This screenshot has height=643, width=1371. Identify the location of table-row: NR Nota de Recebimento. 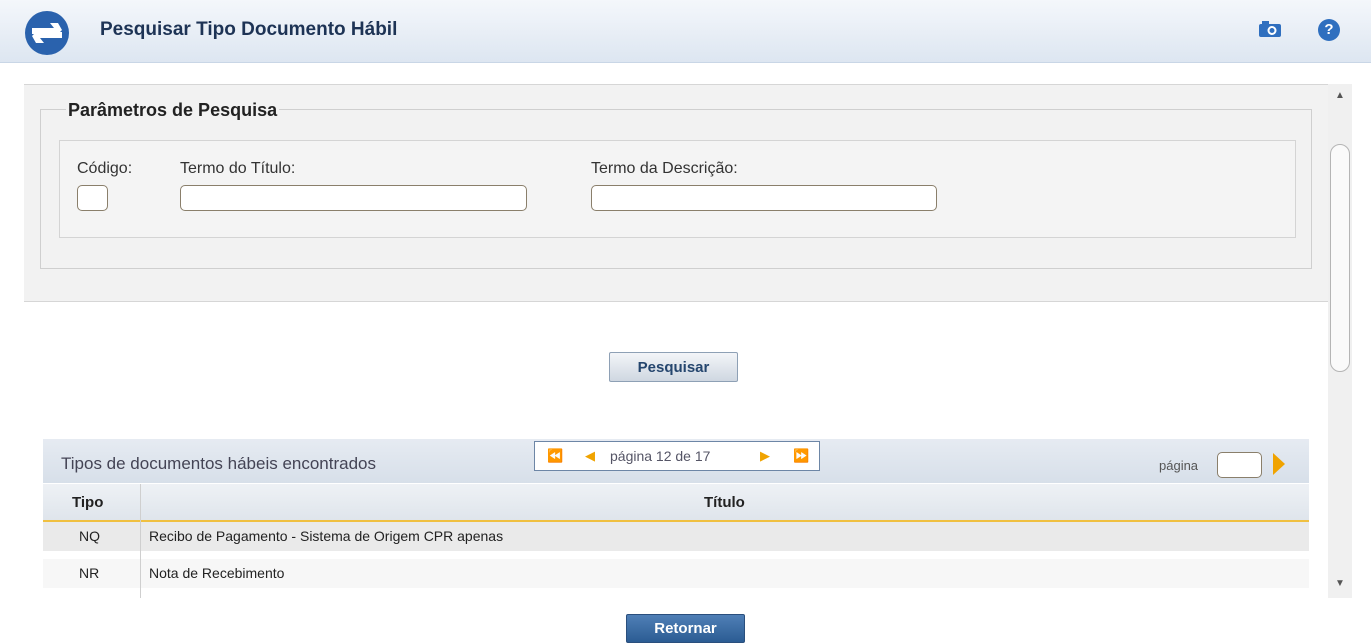
(676, 573).